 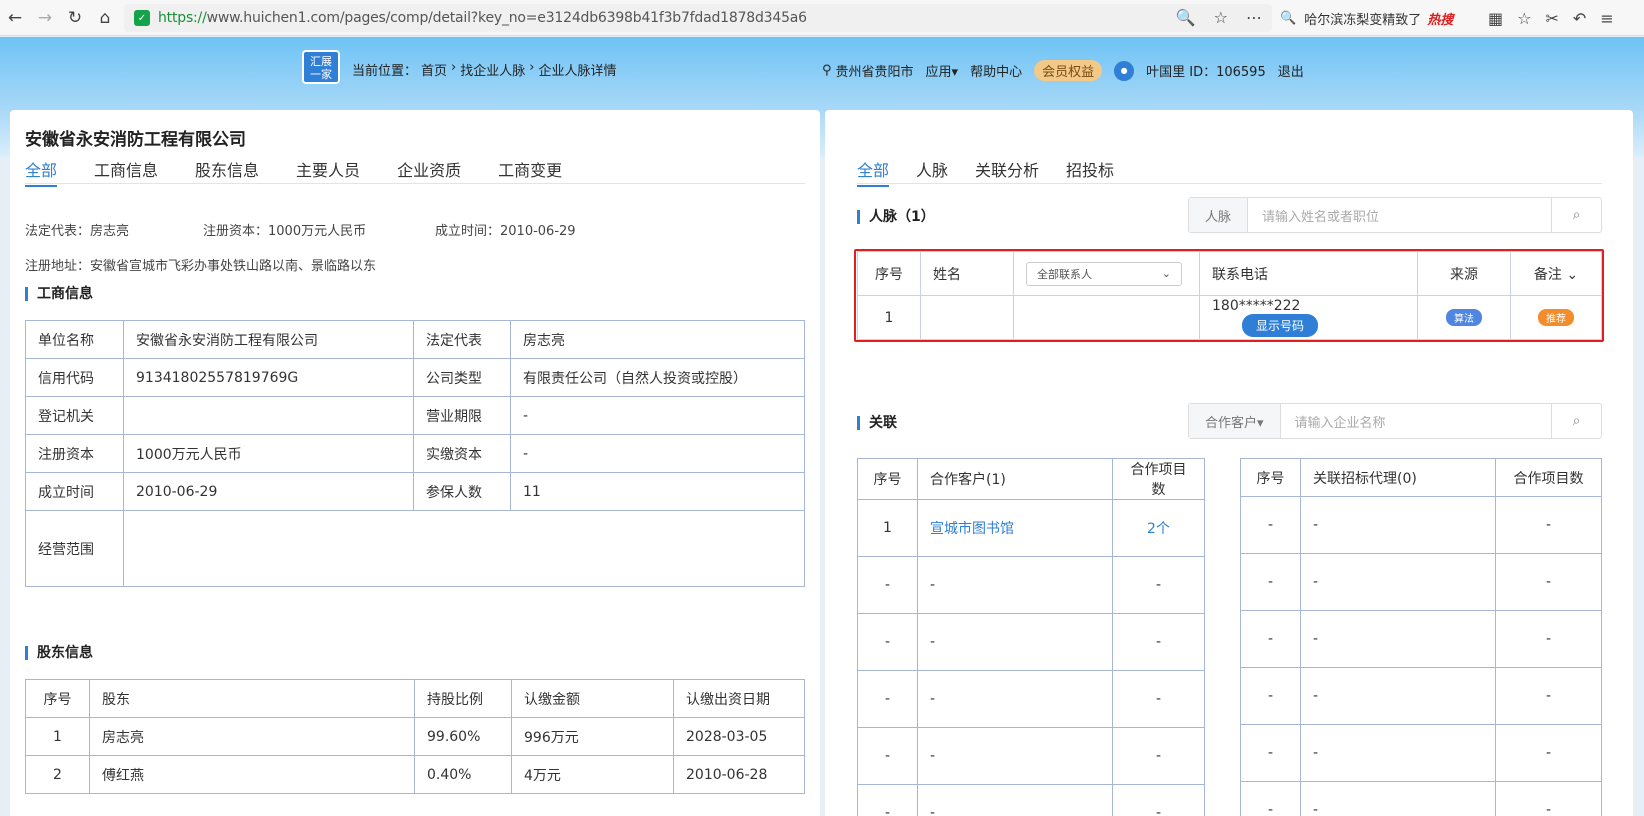 I want to click on cooperation-table: 序号 合作客户(1) 合作项目数 1 宣城市图书馆 2个 - - - - - - - - - - - - - - -, so click(x=1031, y=637).